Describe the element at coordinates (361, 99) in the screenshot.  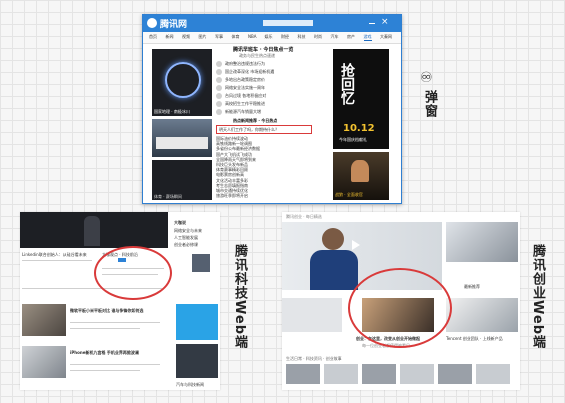
I see `movie-poster-image: 抢回忆 10.12 今年国庆档献礼` at that location.